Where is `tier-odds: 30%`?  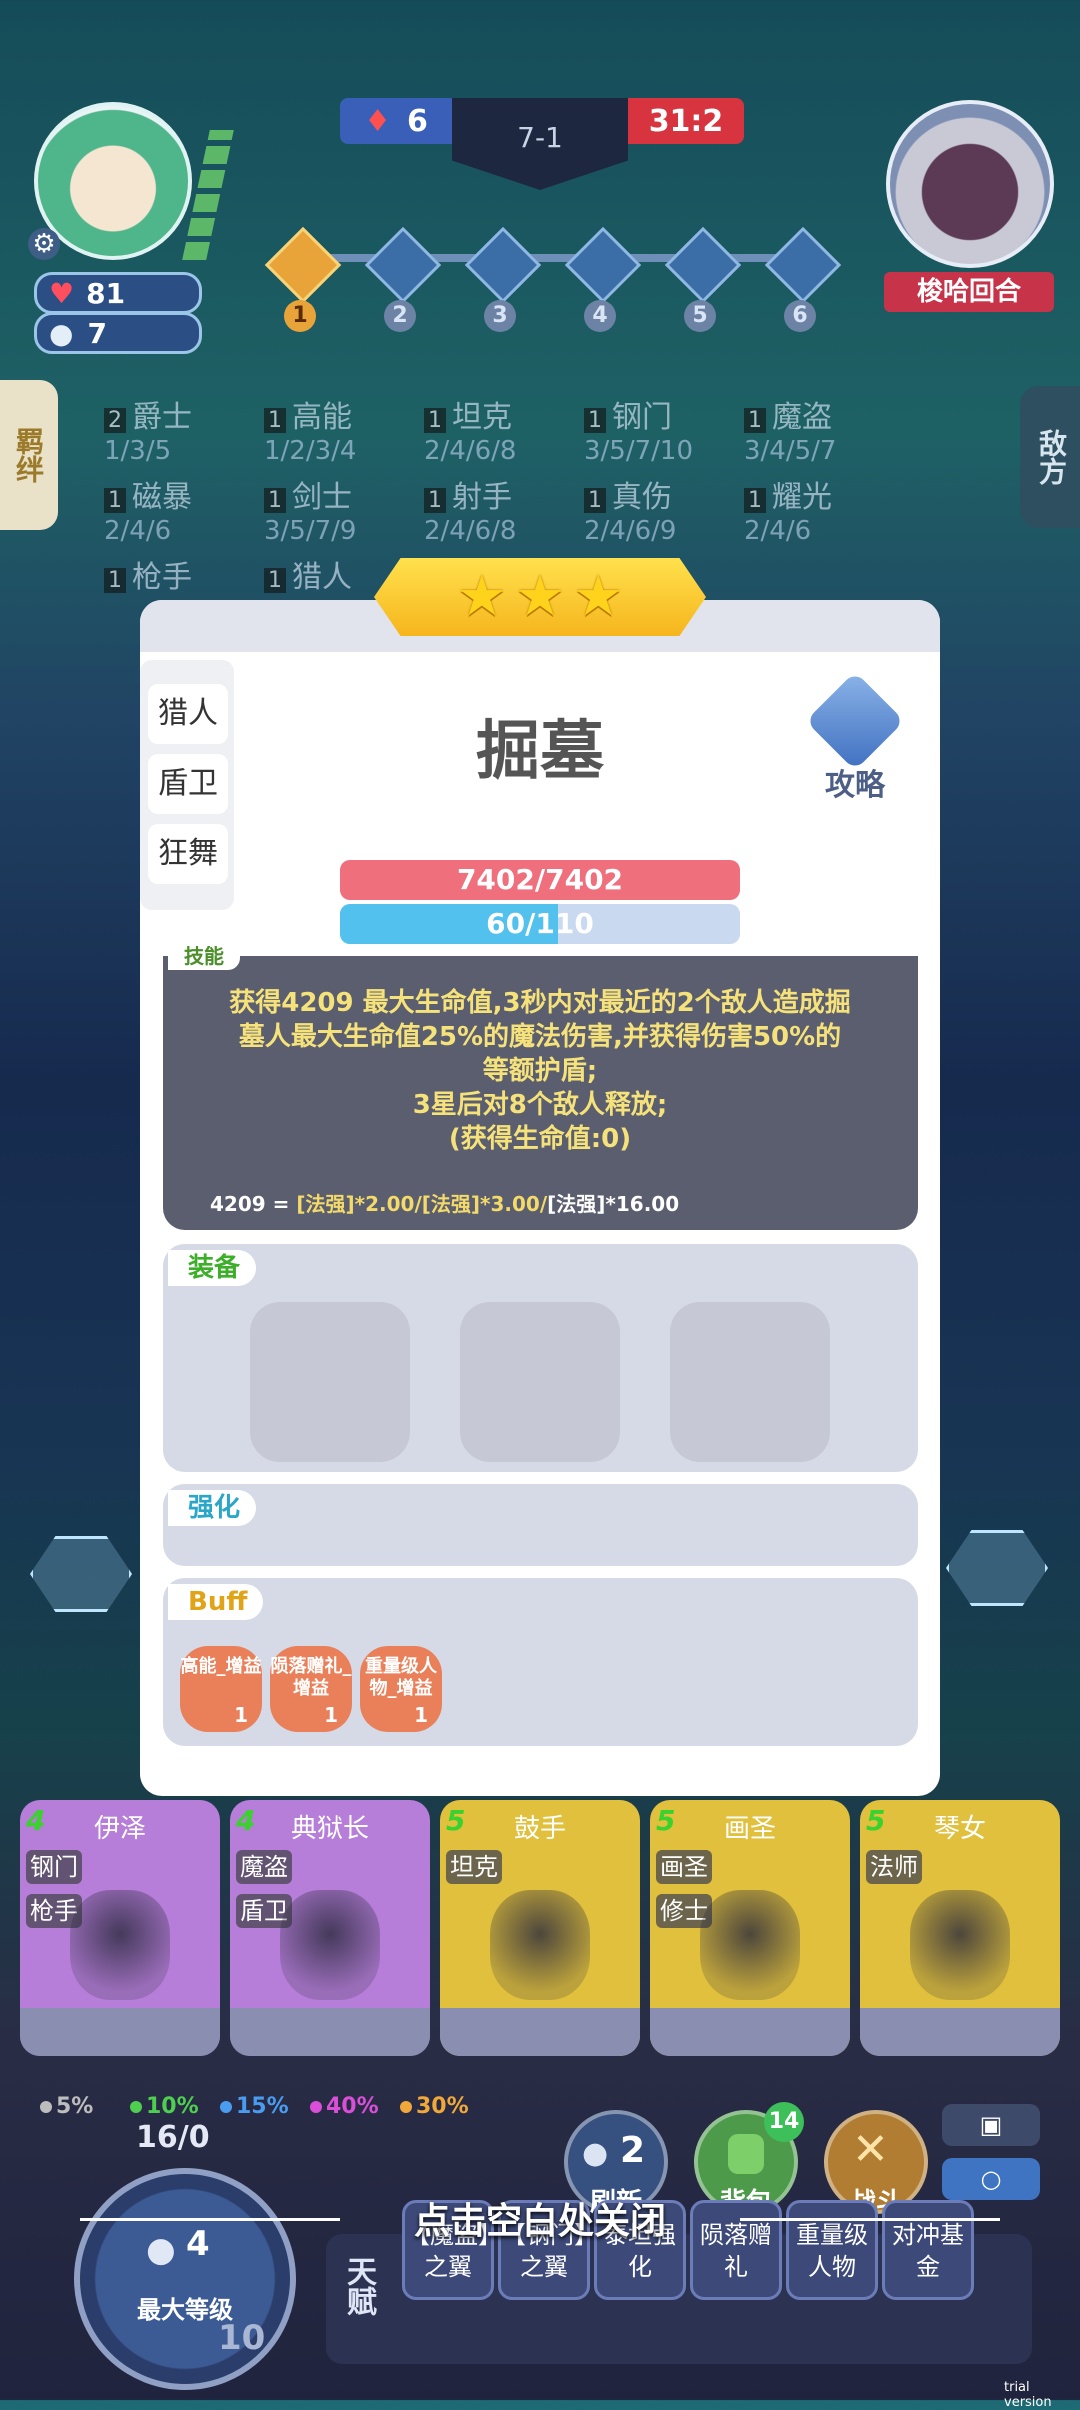 tier-odds: 30% is located at coordinates (434, 2106).